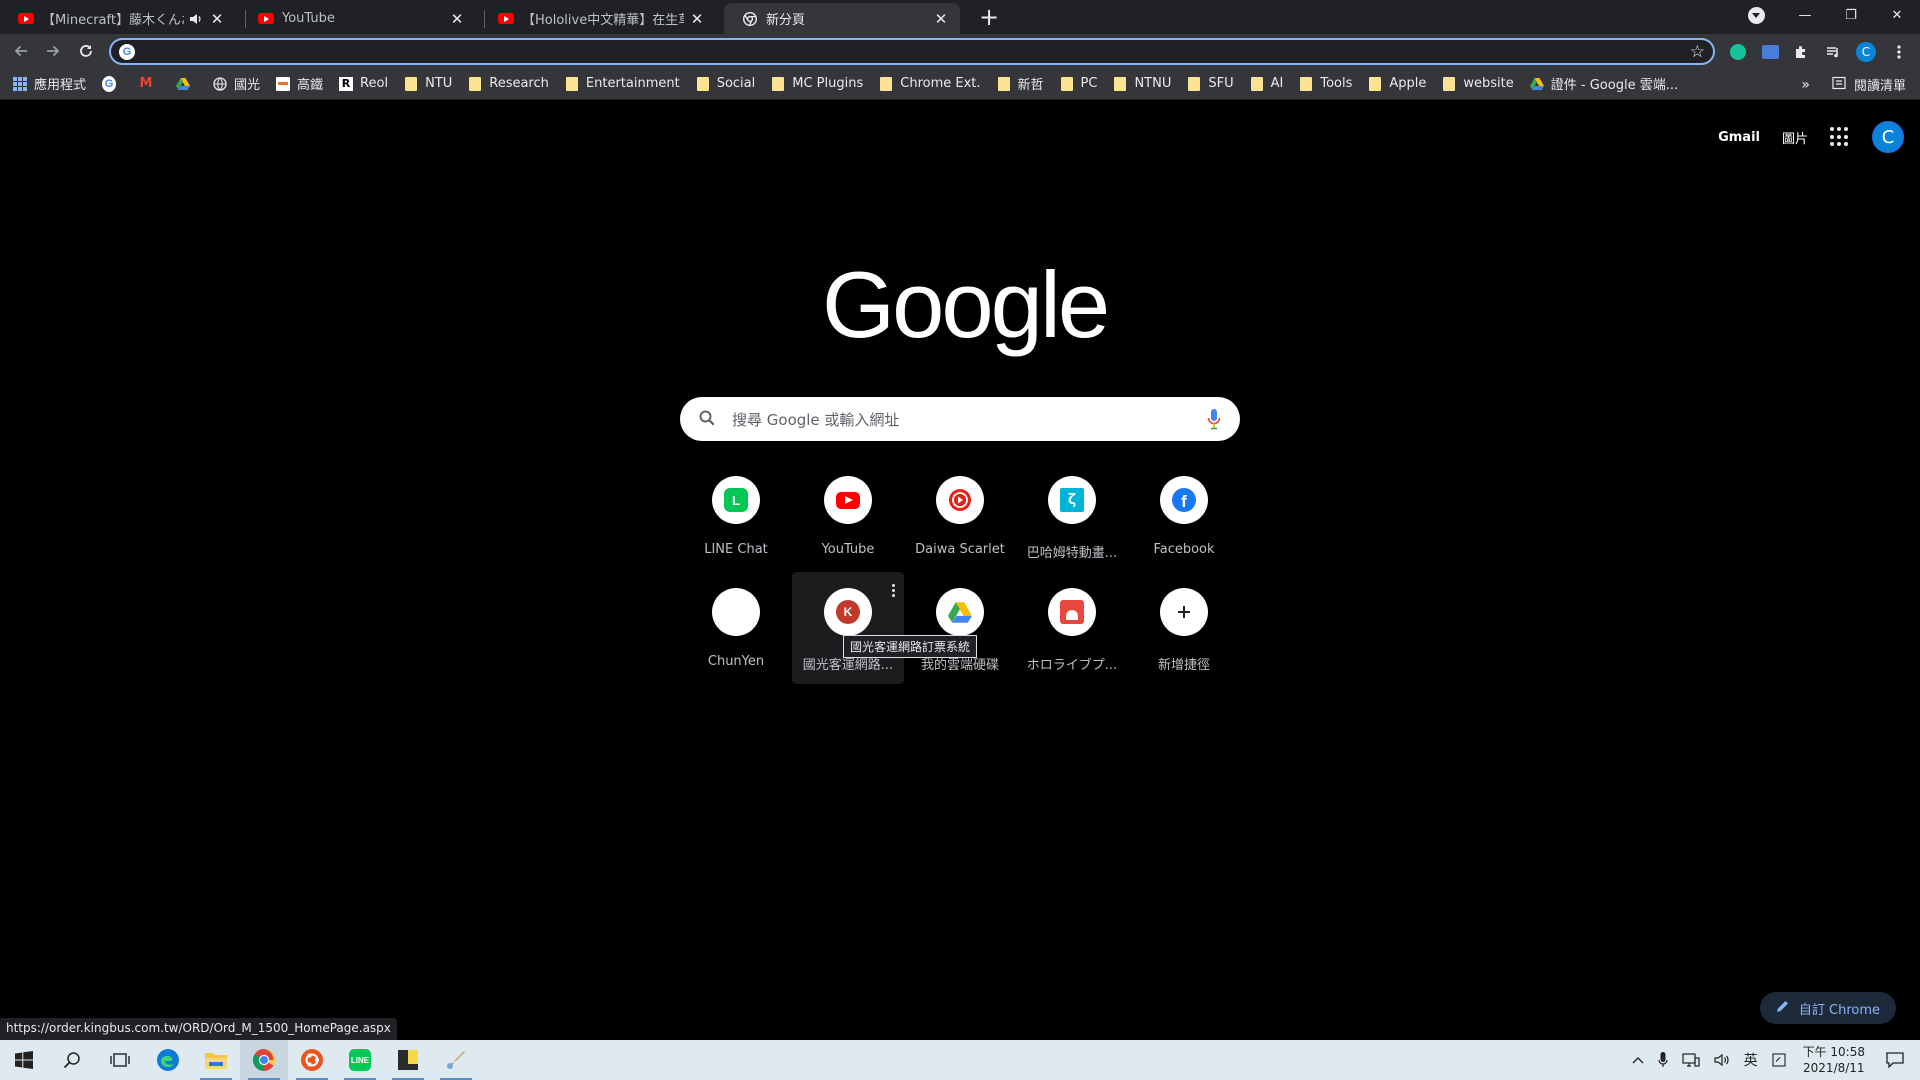 The image size is (1920, 1080). Describe the element at coordinates (1078, 83) in the screenshot. I see `bookmark-folder-pc: PC` at that location.